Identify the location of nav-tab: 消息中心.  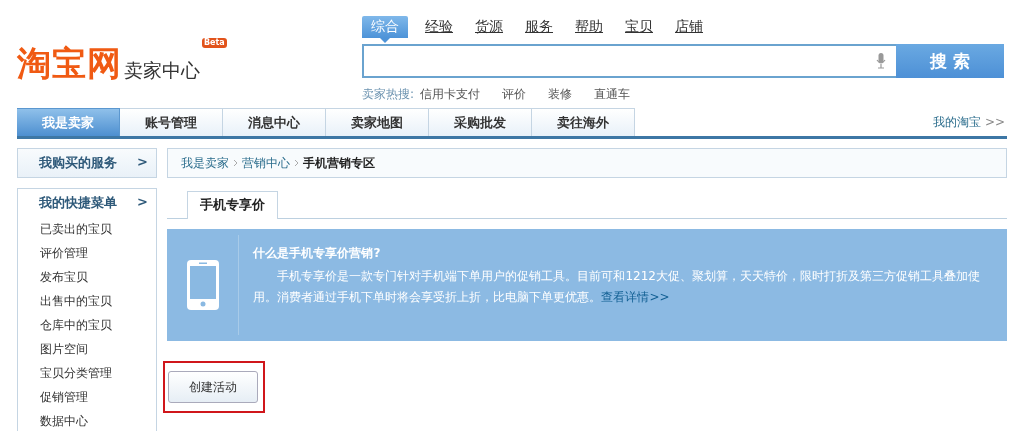
(274, 122).